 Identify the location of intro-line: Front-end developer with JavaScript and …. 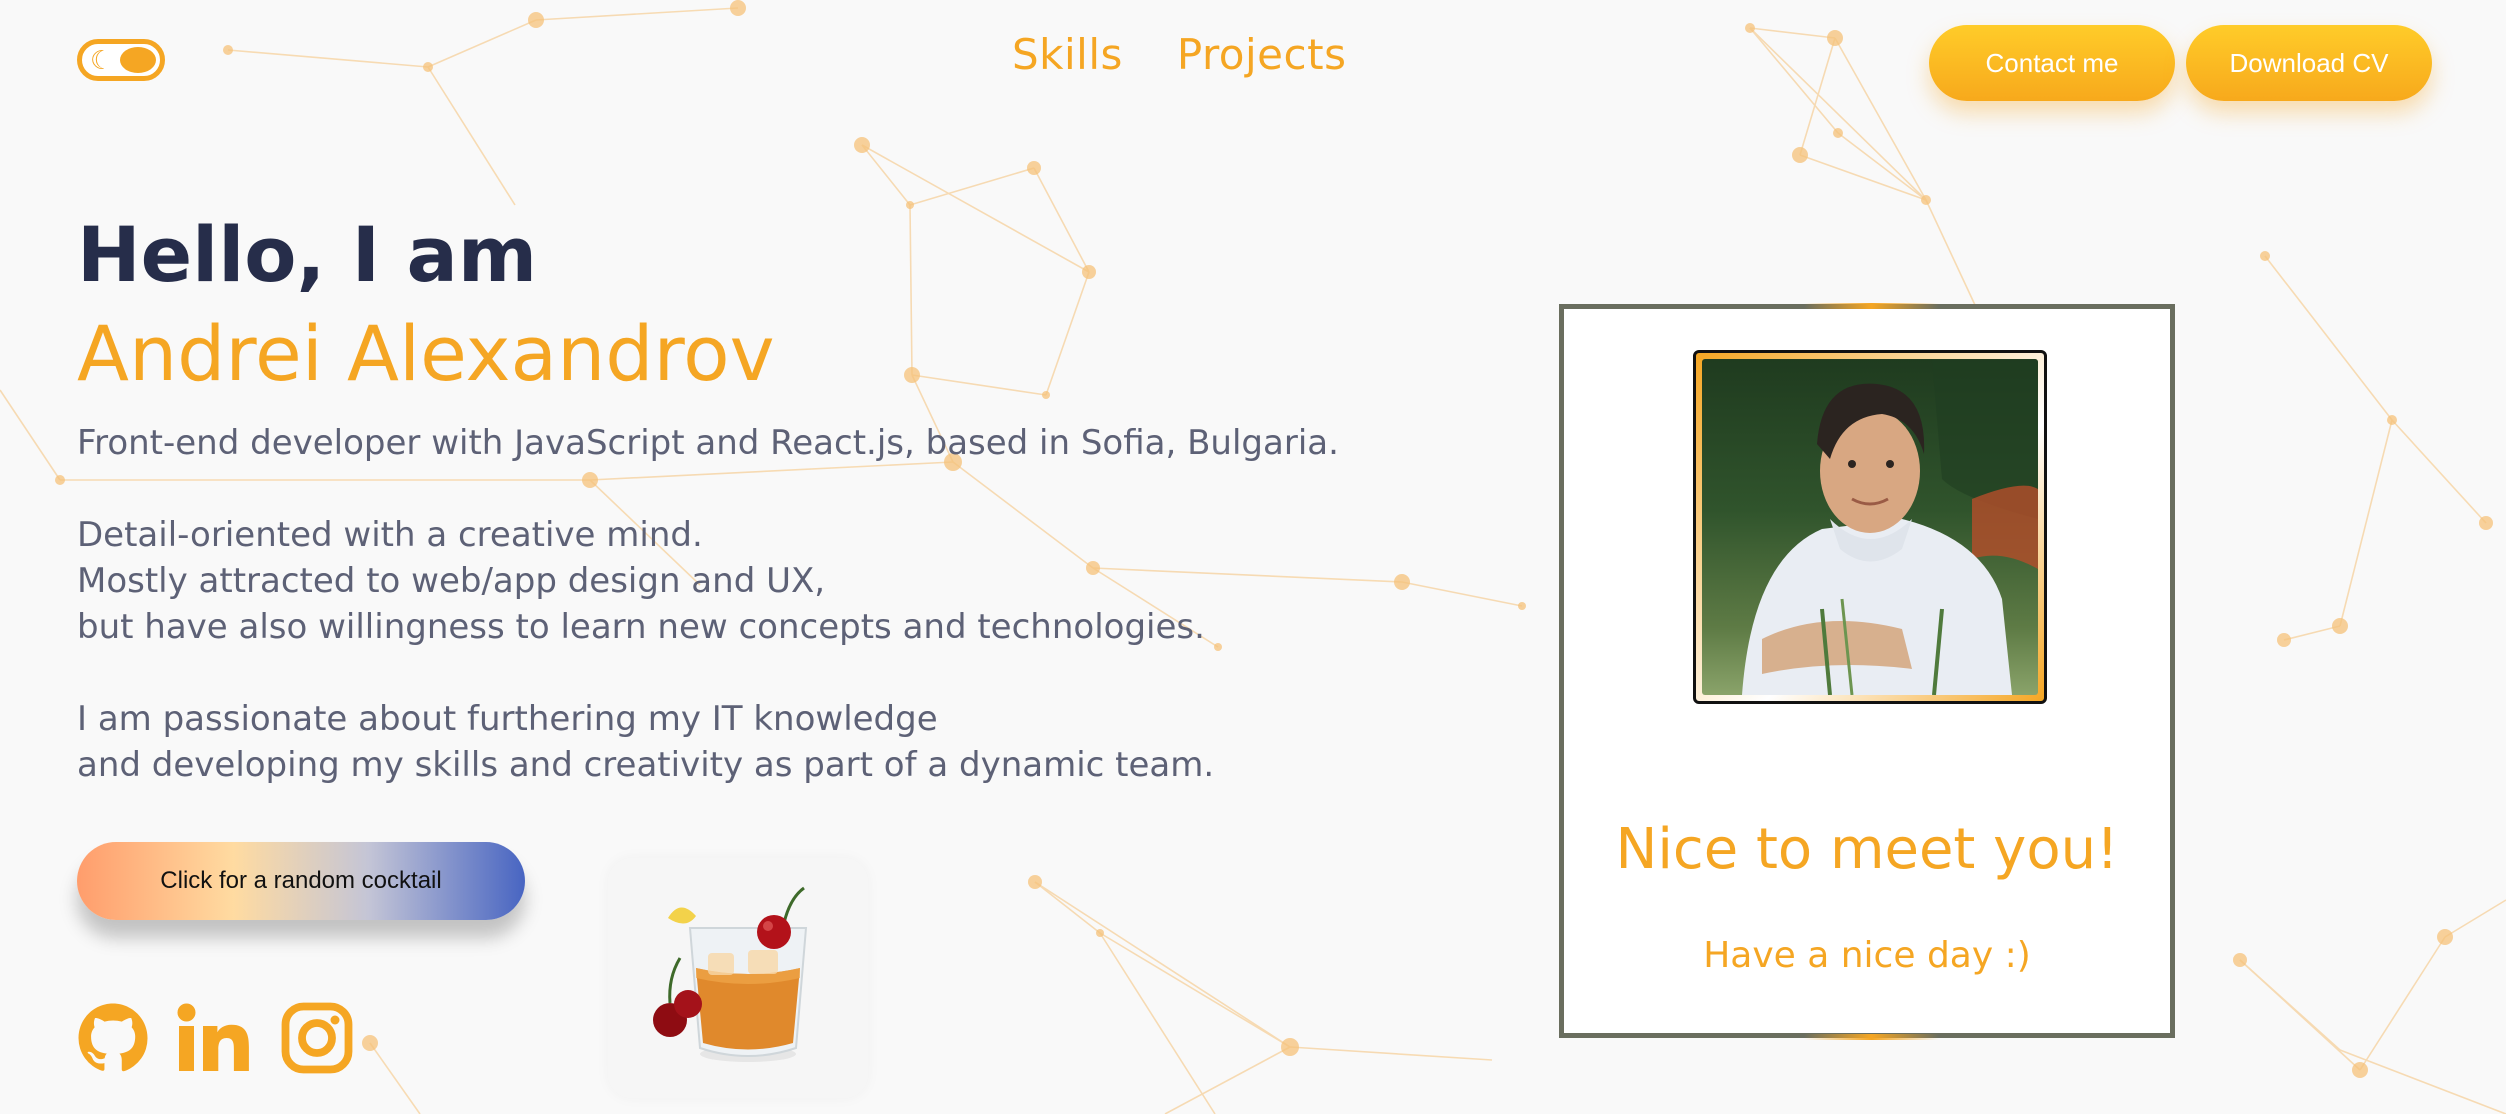
(708, 443).